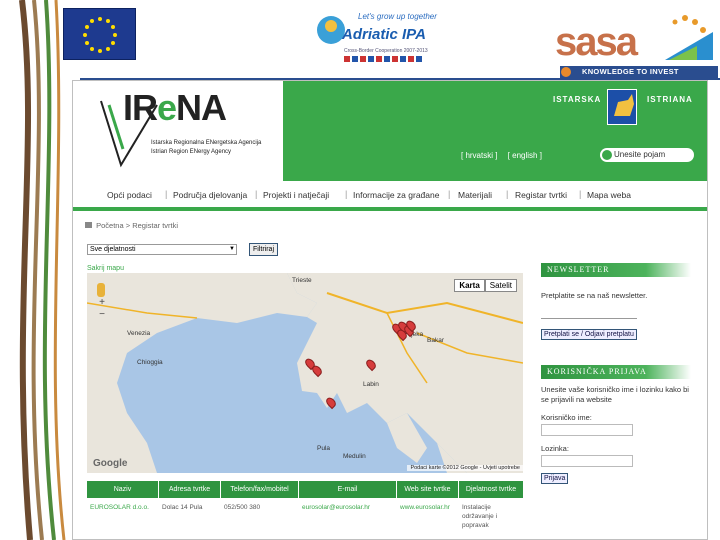  What do you see at coordinates (639, 72) in the screenshot?
I see `knowledge-to-invest-banner: KNOWLEDGE TO INVEST` at bounding box center [639, 72].